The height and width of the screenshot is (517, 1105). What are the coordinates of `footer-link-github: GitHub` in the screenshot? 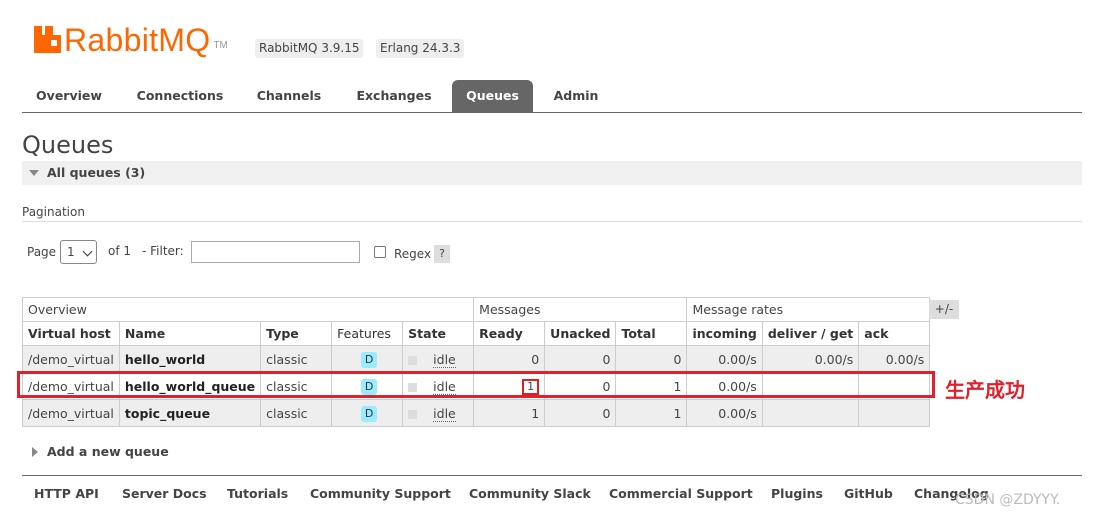 It's located at (868, 493).